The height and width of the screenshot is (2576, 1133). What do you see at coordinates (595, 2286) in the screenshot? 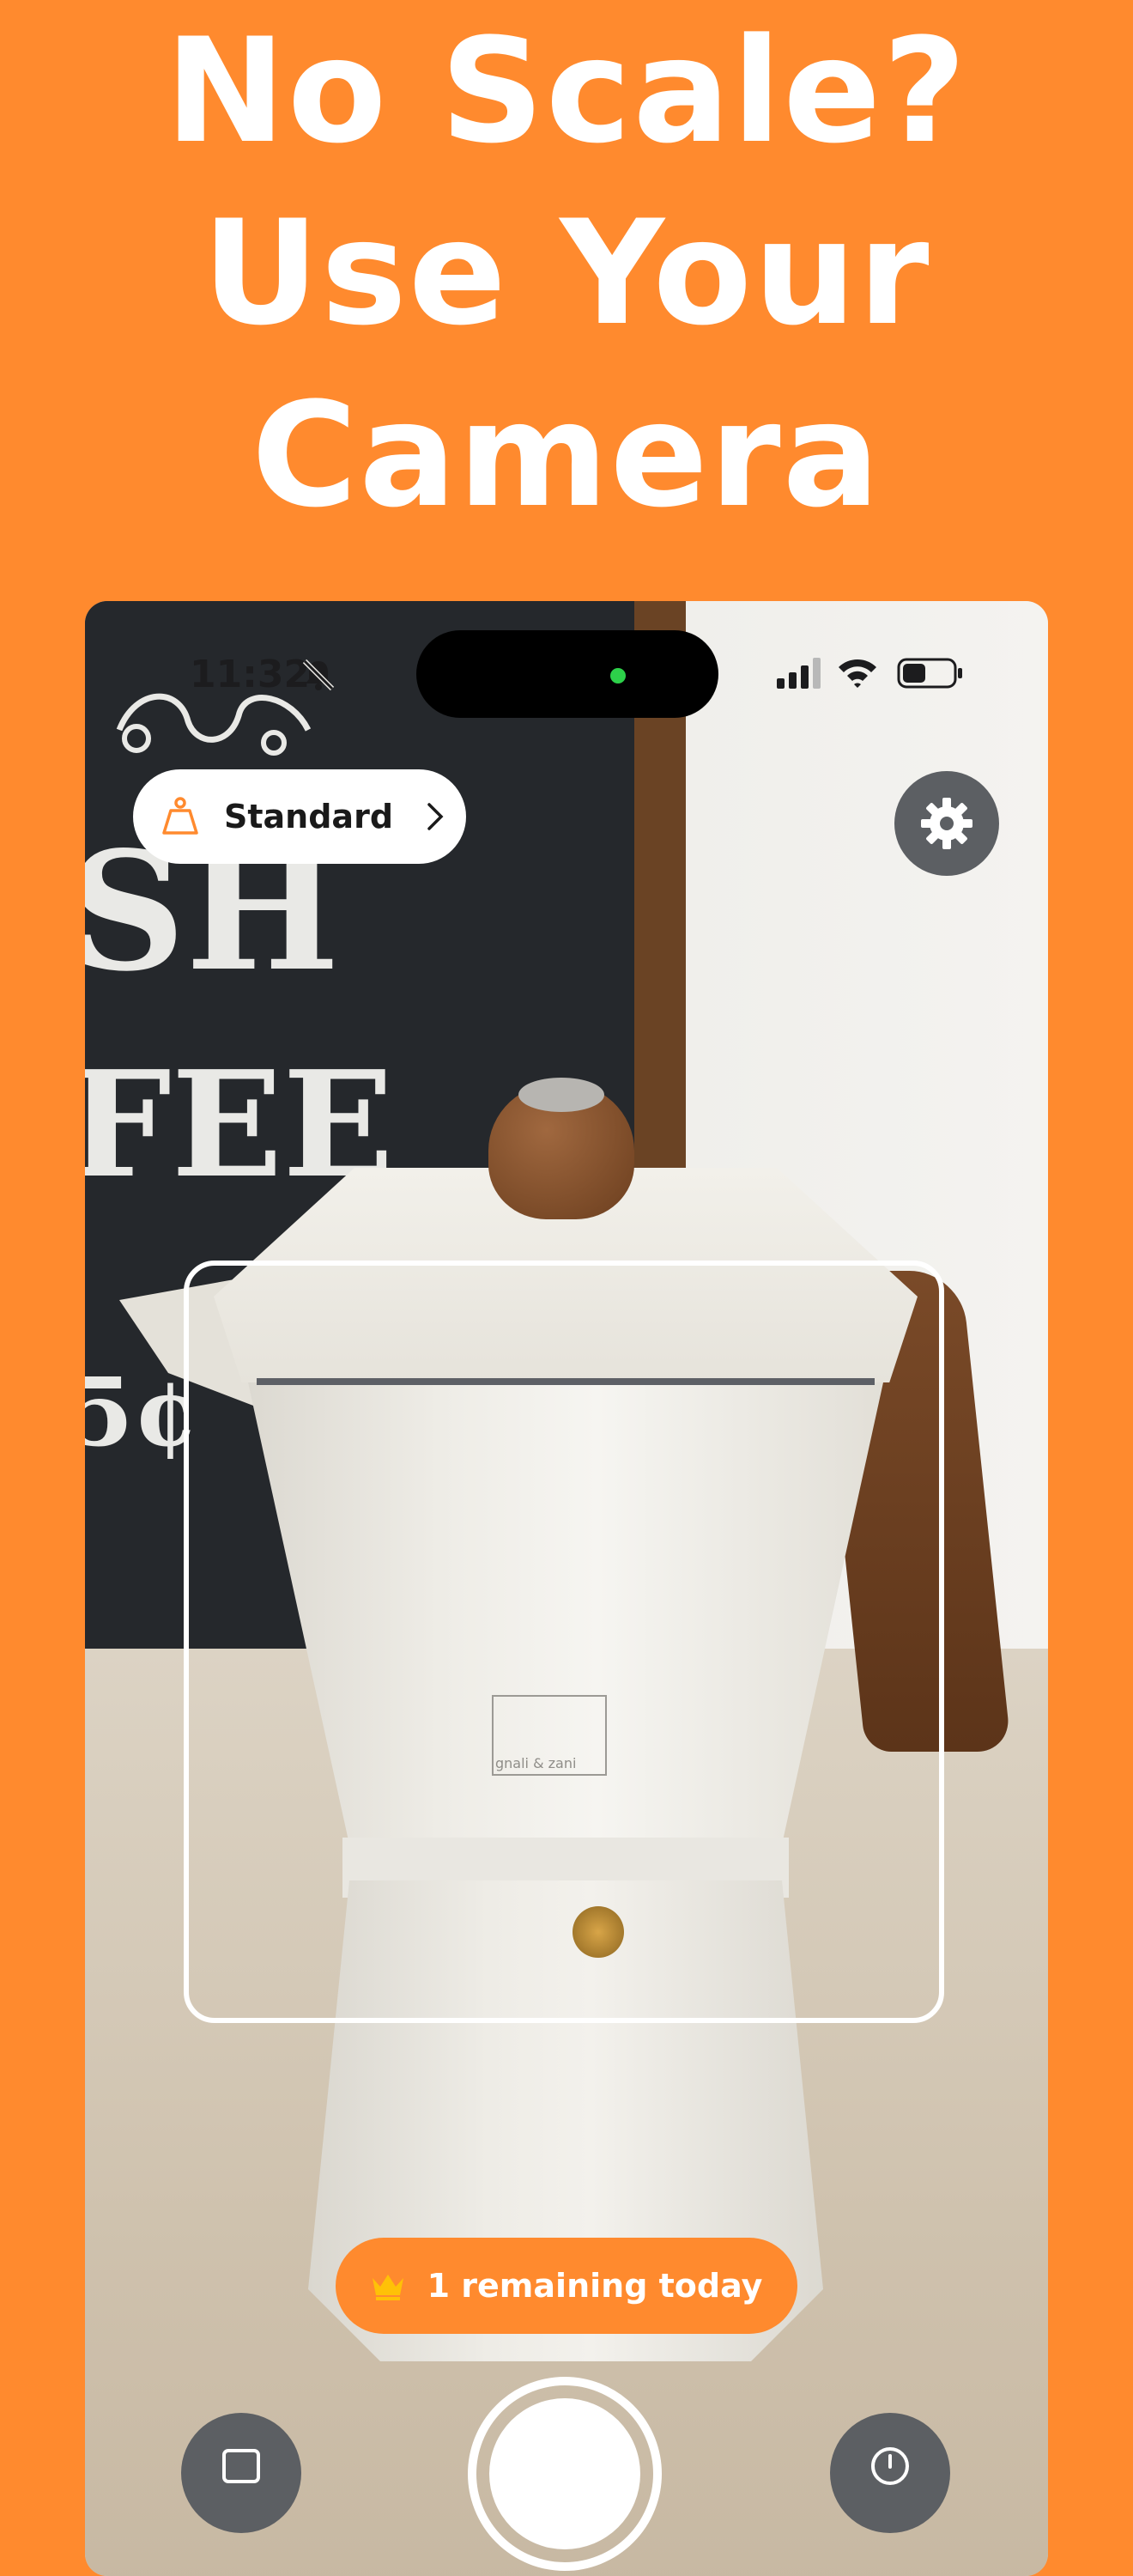
I see `remaining-label: 1 remaining today` at bounding box center [595, 2286].